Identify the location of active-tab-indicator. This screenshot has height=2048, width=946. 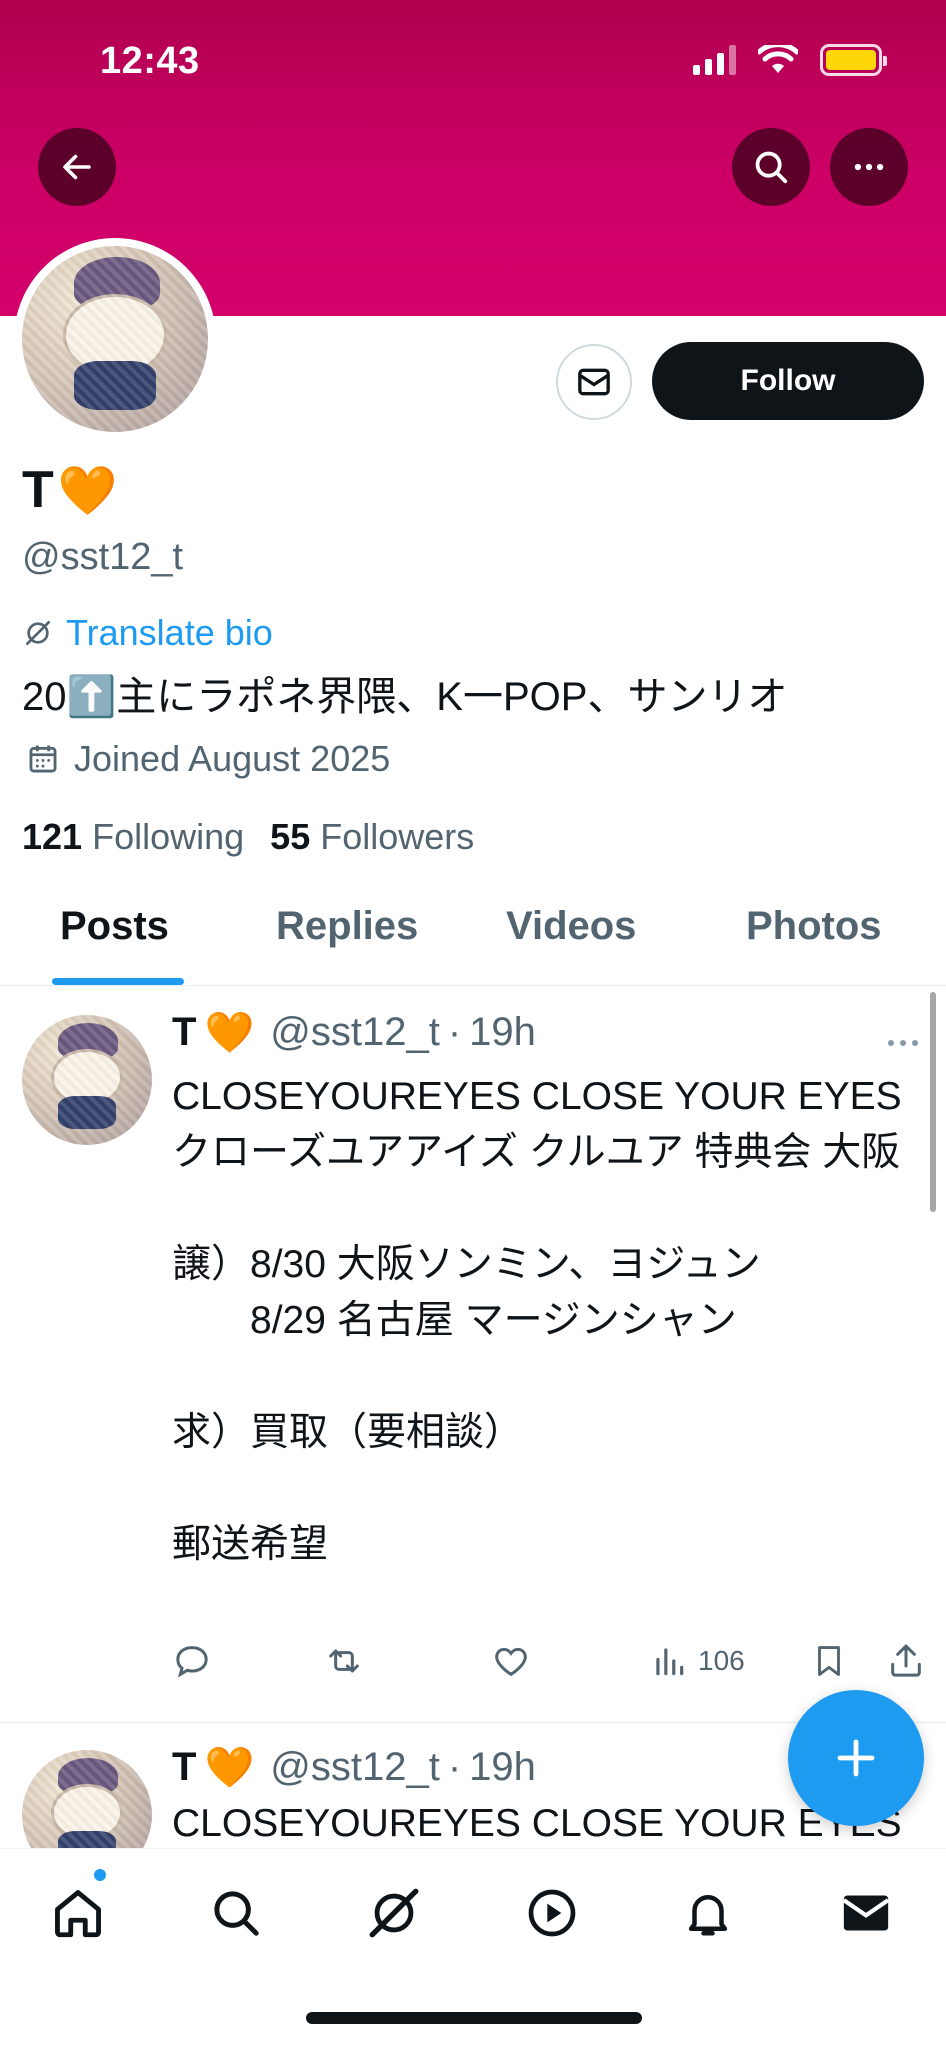
(118, 981).